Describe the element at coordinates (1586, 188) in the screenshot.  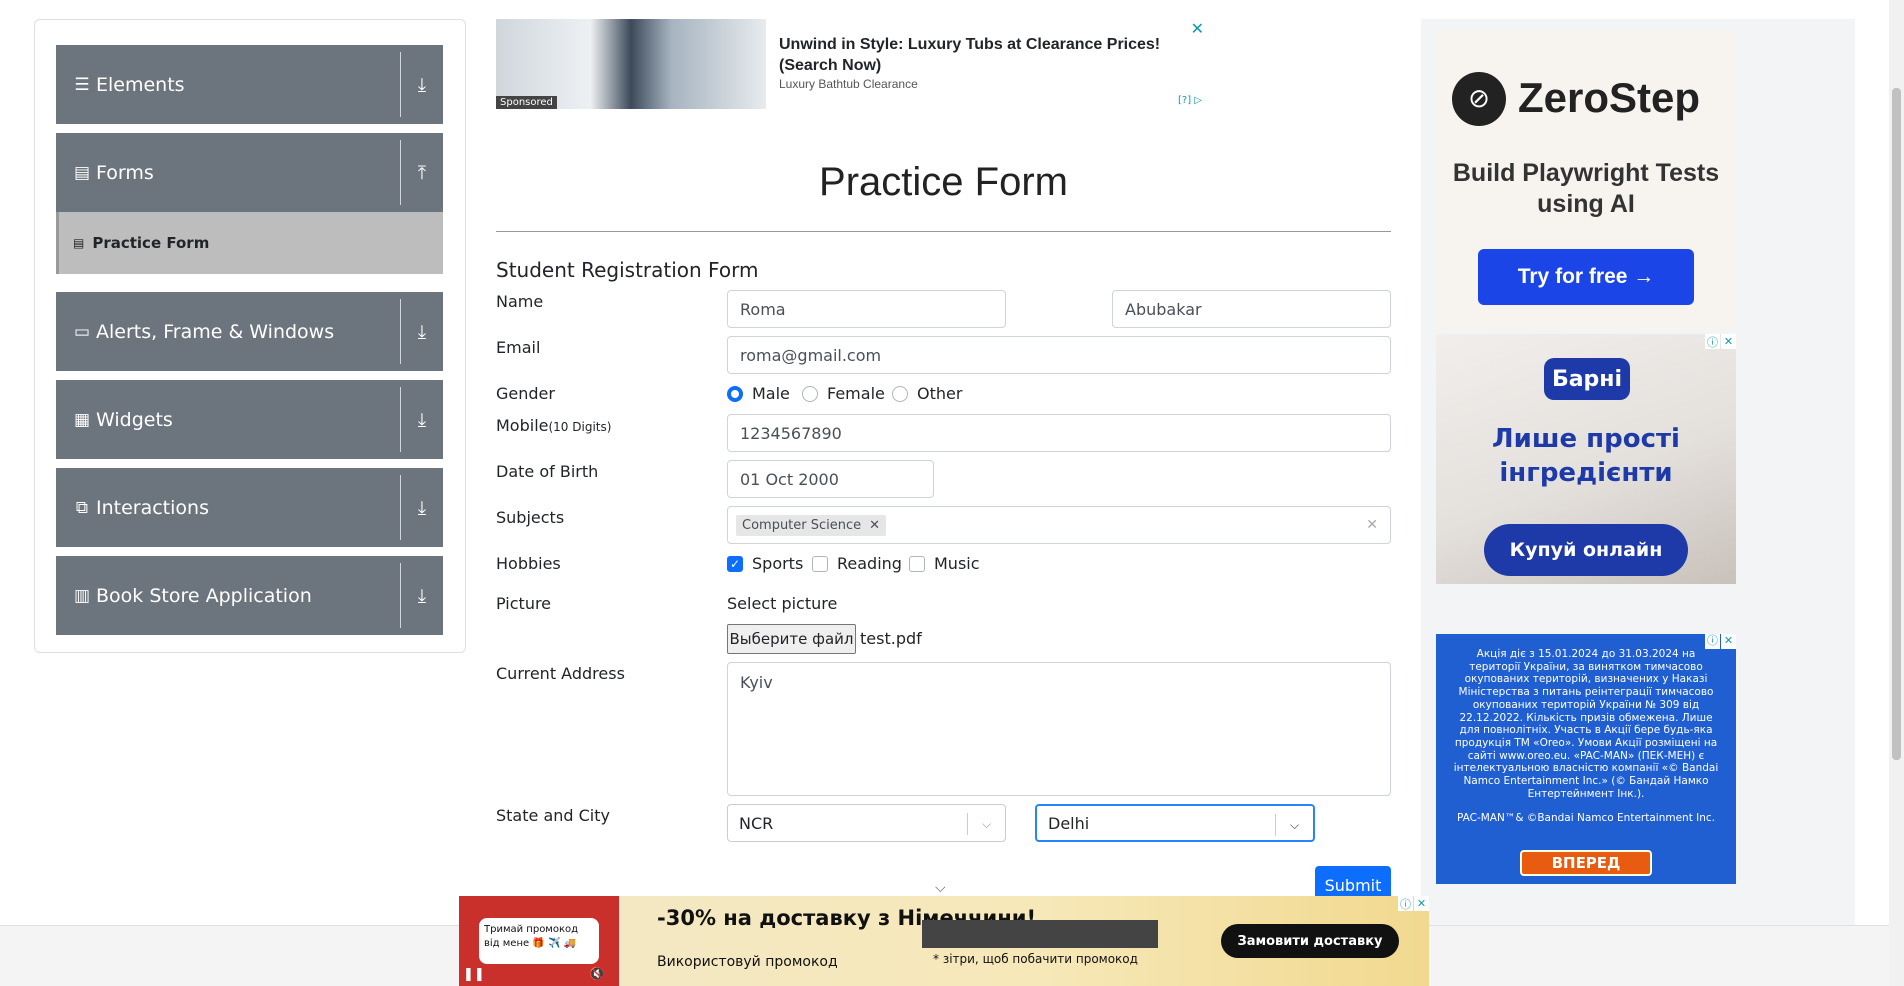
I see `ad-tagline: Build Playwright Tests using AI` at that location.